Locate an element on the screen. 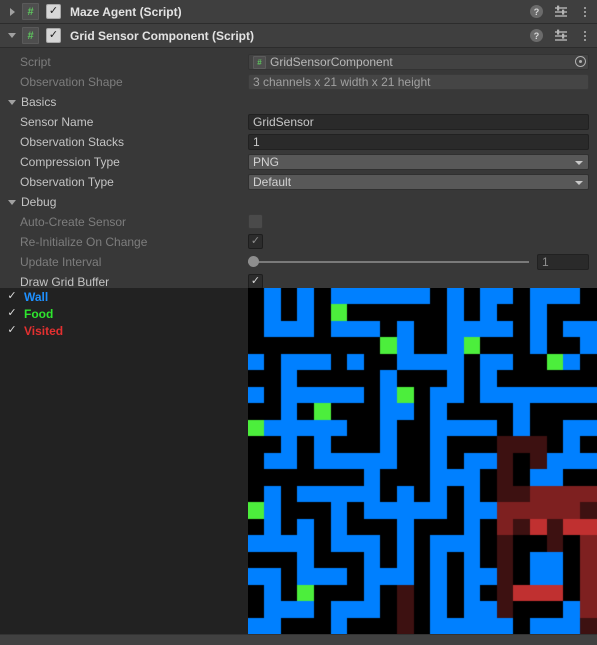 Image resolution: width=597 pixels, height=645 pixels. field-compression-type: PNG is located at coordinates (418, 162).